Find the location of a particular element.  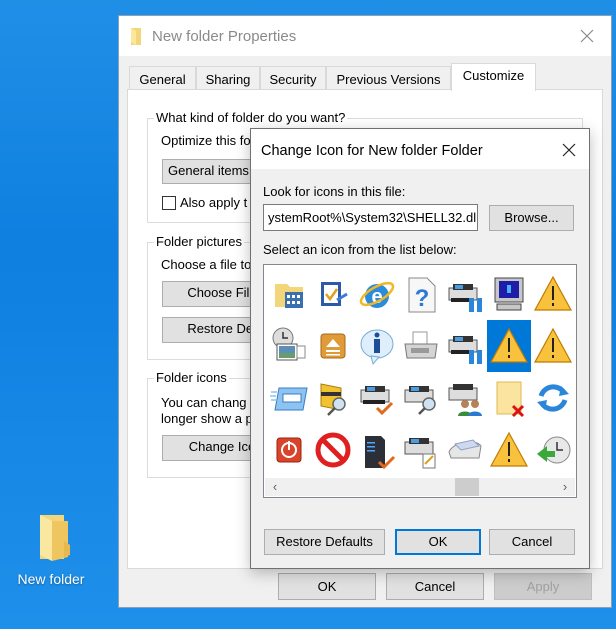

optimize-label: Optimize this fol is located at coordinates (207, 140).